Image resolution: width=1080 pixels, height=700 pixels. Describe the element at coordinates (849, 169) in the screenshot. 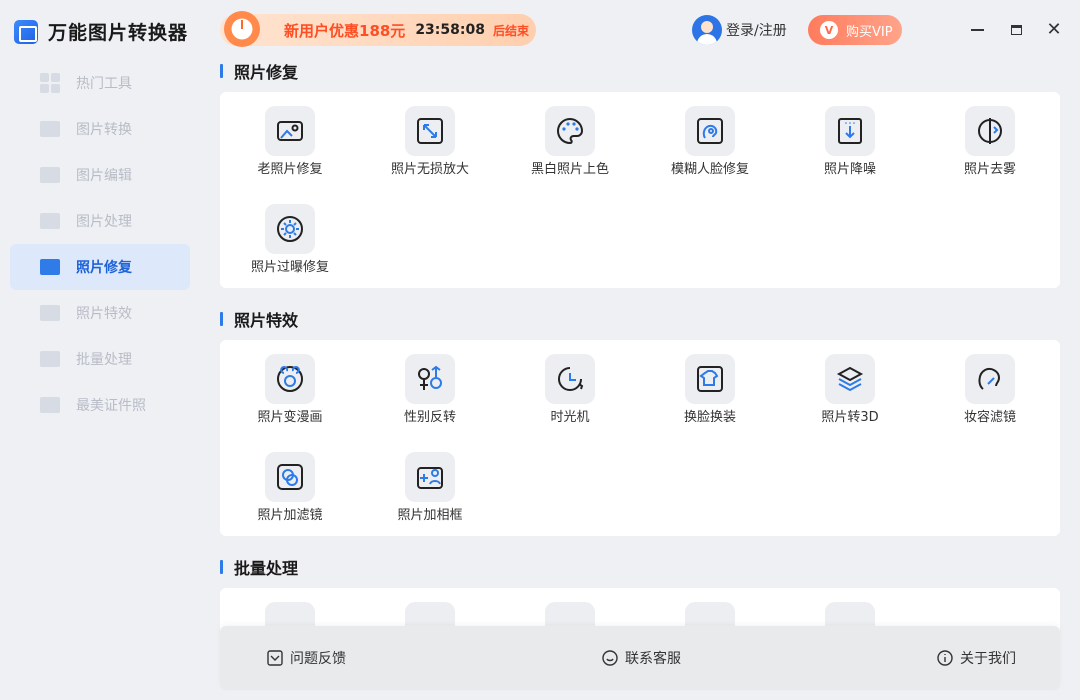

I see `tool-label: 照片降噪` at that location.